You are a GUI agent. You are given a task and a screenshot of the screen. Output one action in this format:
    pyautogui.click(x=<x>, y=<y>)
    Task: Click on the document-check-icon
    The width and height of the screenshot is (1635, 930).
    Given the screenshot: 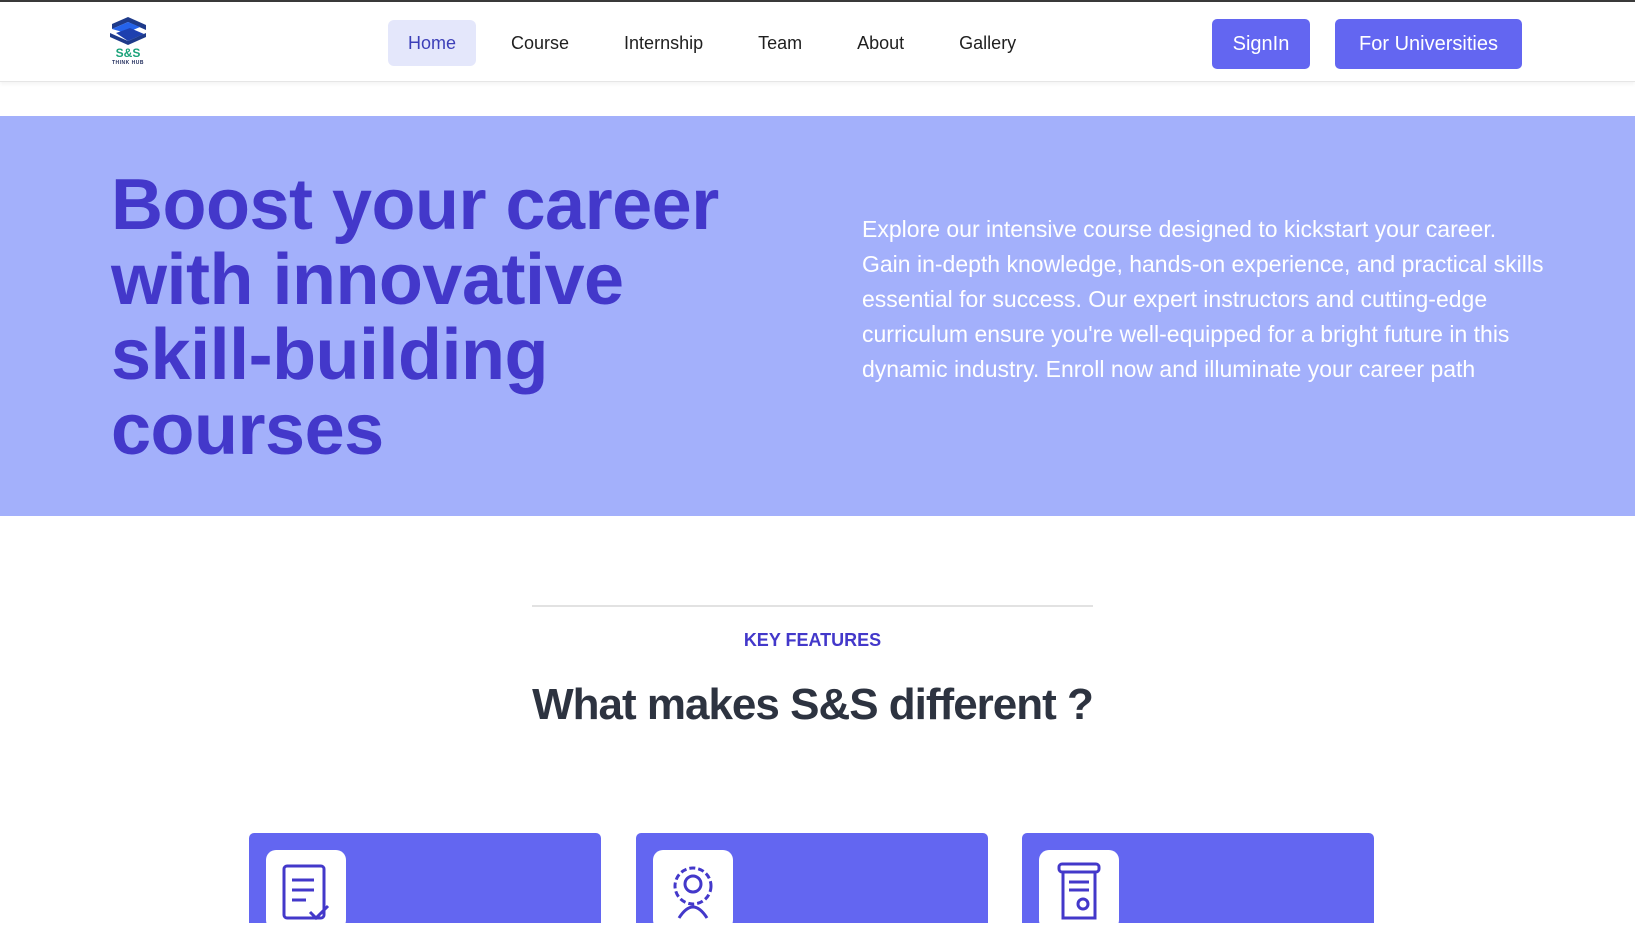 What is the action you would take?
    pyautogui.click(x=306, y=892)
    